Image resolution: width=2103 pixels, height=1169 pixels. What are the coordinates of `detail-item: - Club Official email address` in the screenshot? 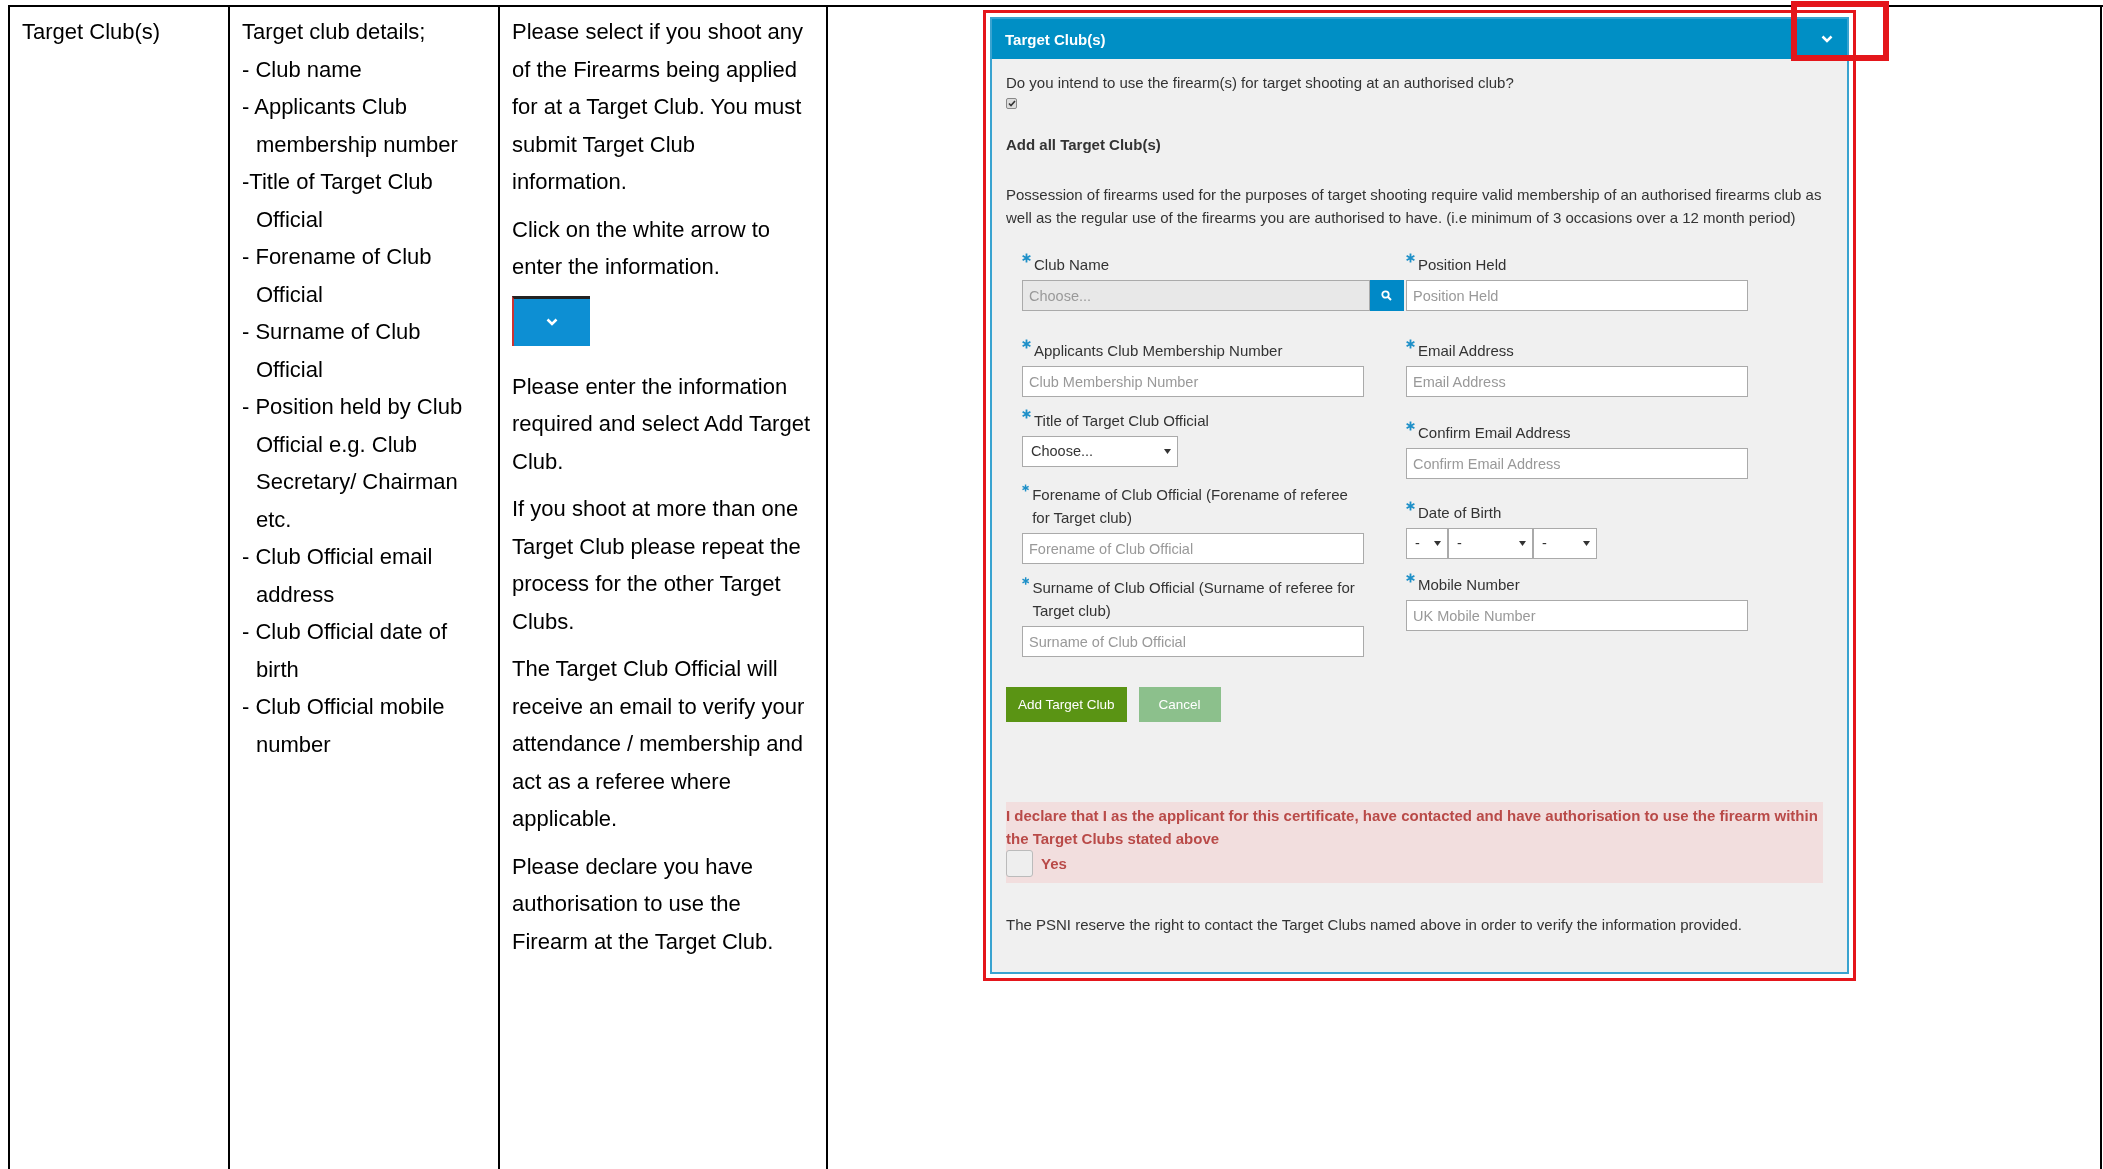 It's located at (338, 576).